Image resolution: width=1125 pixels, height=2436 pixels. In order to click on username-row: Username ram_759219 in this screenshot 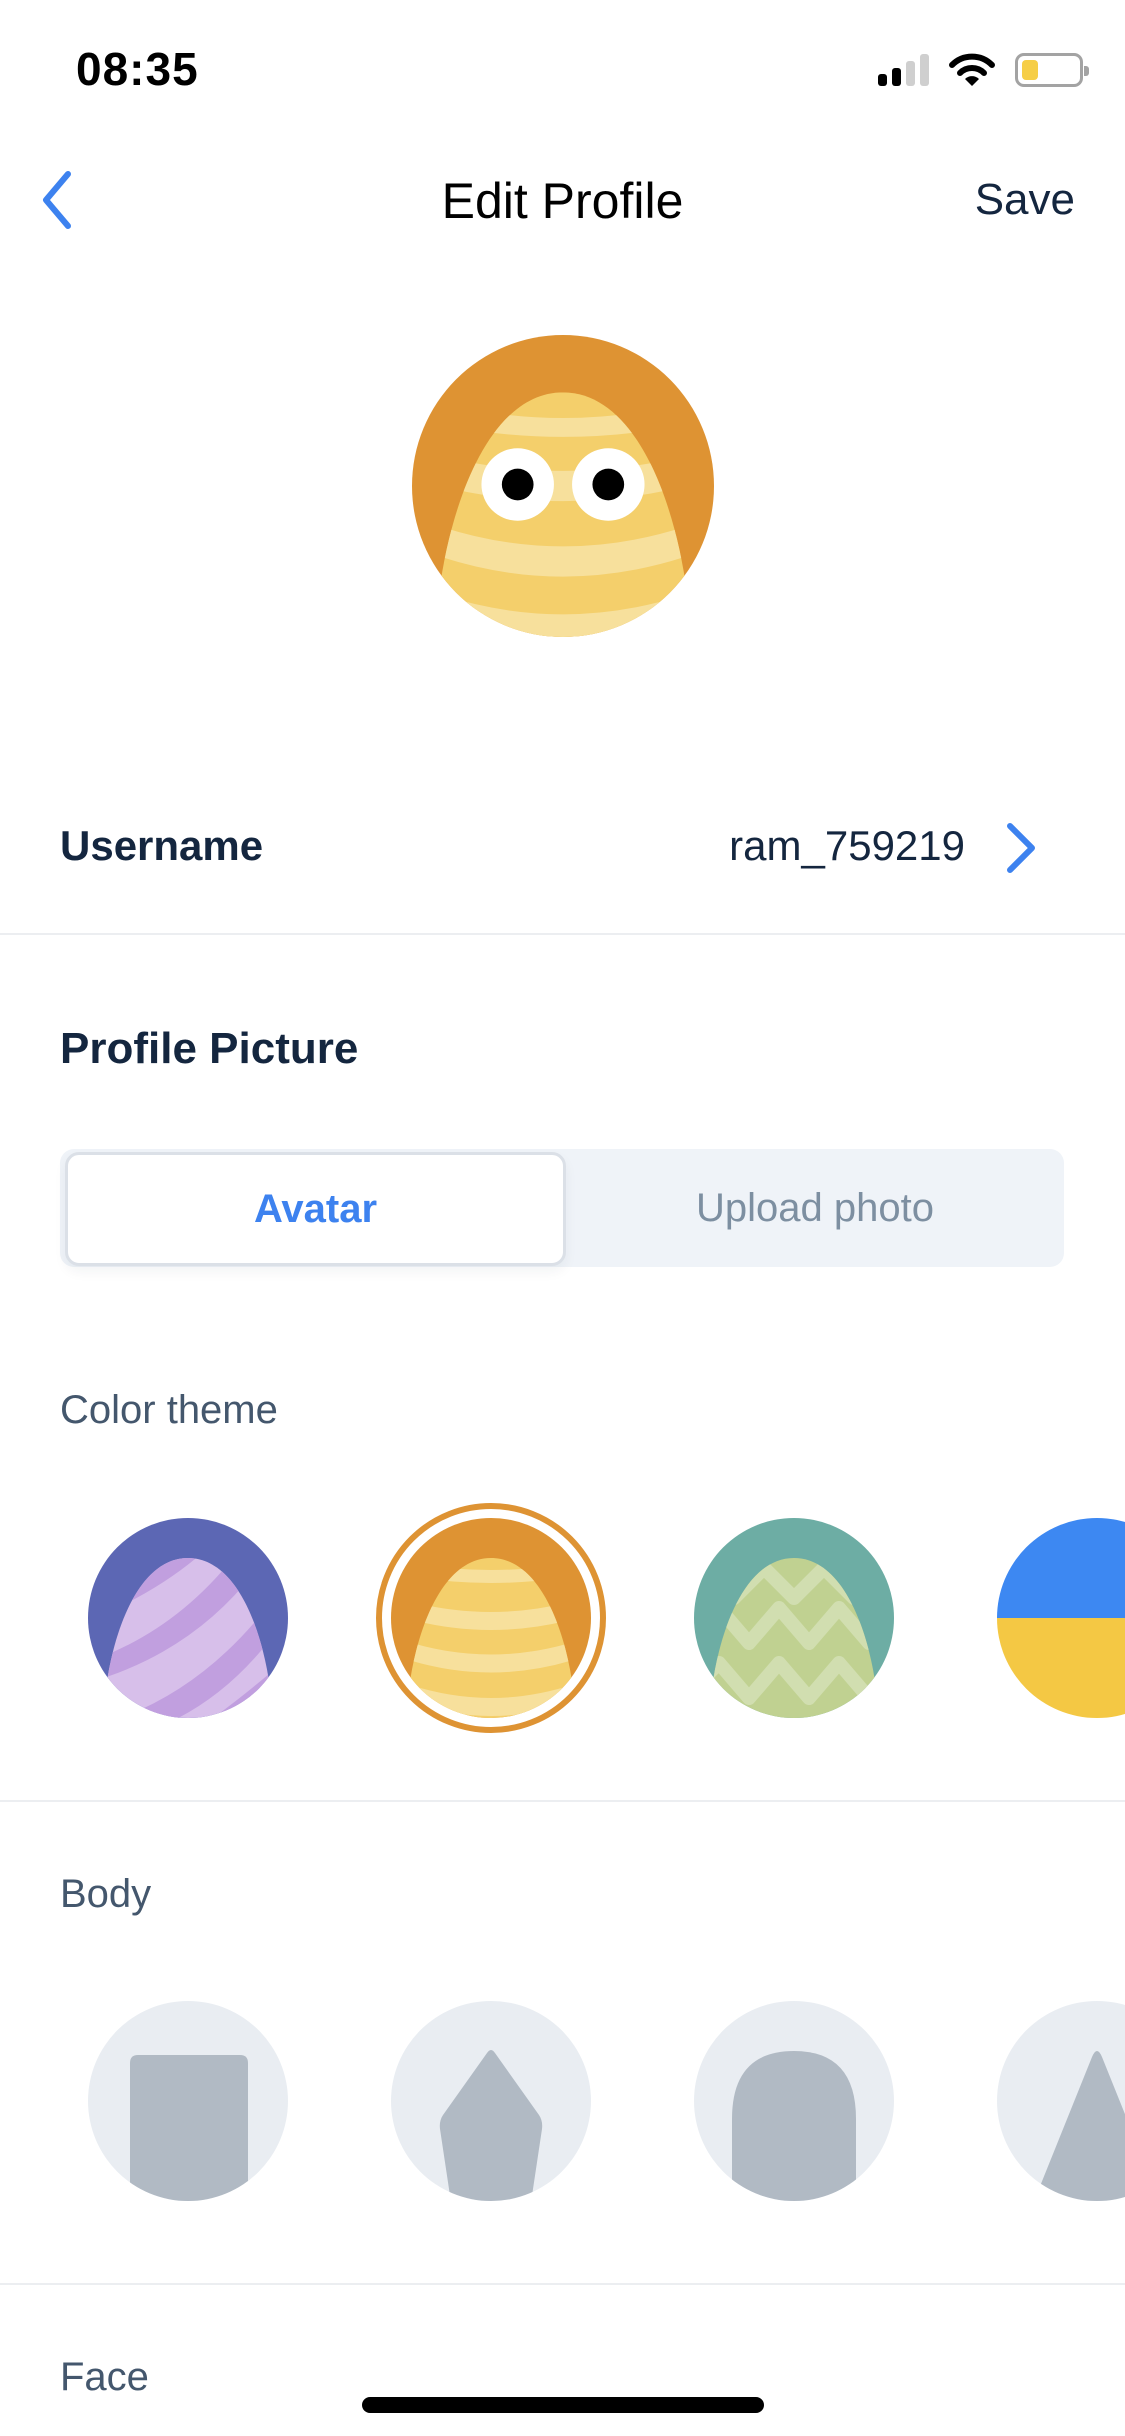, I will do `click(562, 867)`.